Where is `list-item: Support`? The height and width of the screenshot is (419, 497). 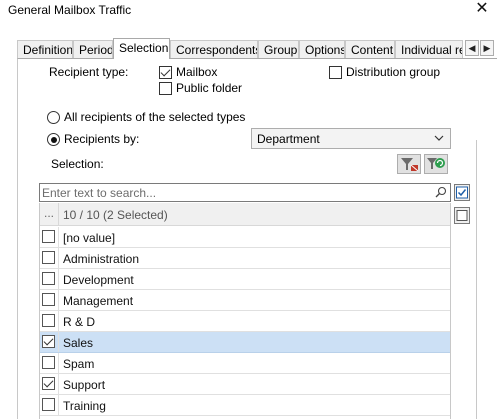
list-item: Support is located at coordinates (245, 384).